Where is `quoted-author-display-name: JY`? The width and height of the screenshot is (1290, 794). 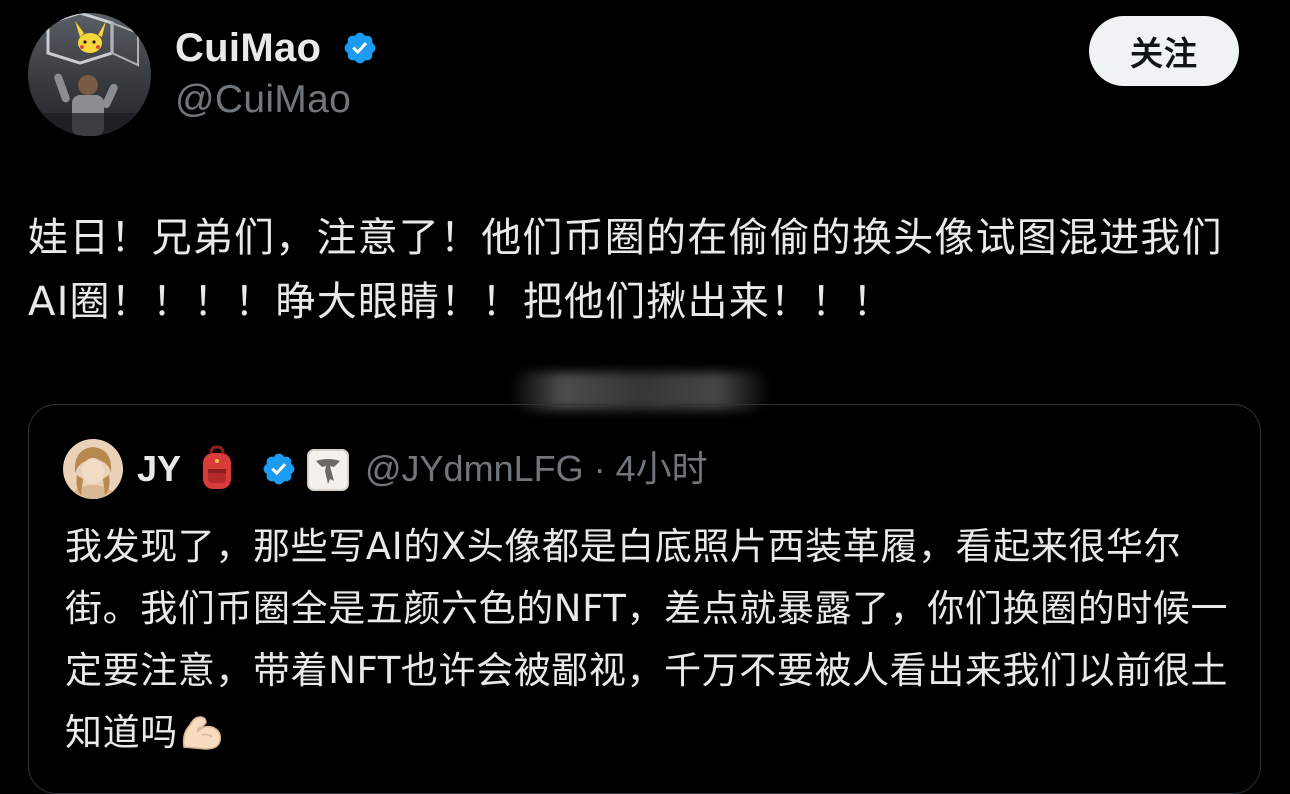
quoted-author-display-name: JY is located at coordinates (159, 469).